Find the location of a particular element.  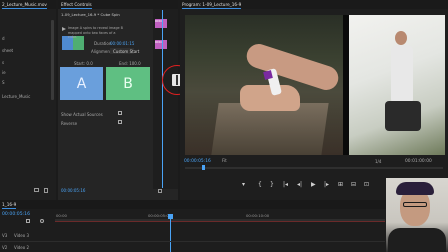

folder-icon is located at coordinates (36, 190).